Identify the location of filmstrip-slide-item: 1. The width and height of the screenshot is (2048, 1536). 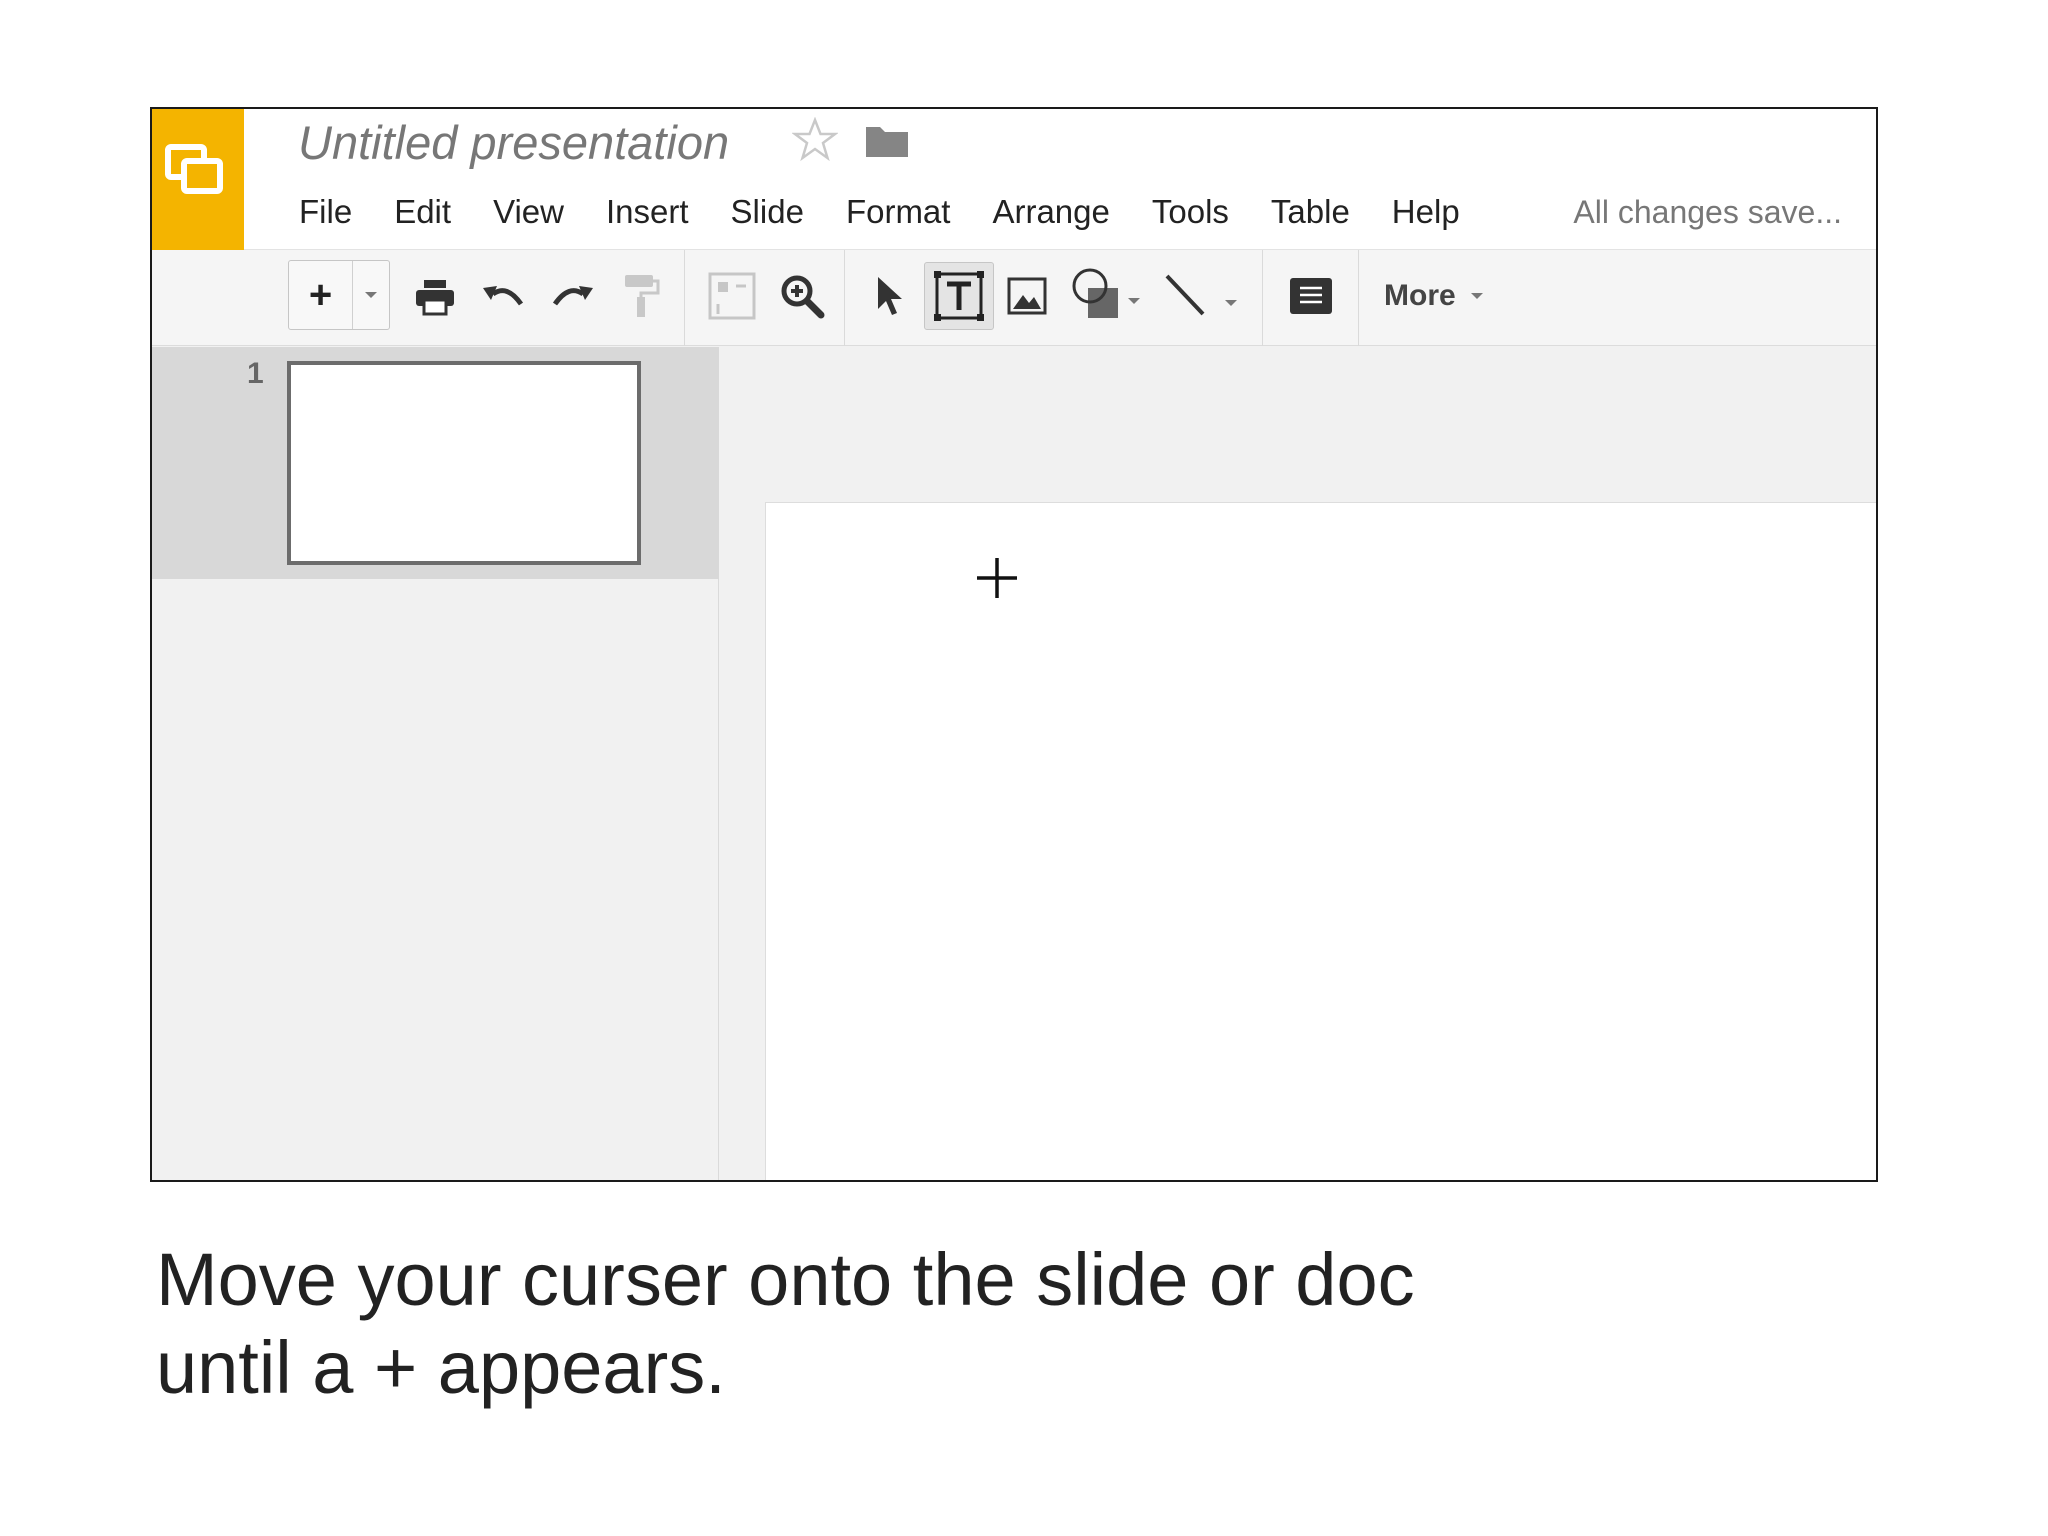
(435, 463).